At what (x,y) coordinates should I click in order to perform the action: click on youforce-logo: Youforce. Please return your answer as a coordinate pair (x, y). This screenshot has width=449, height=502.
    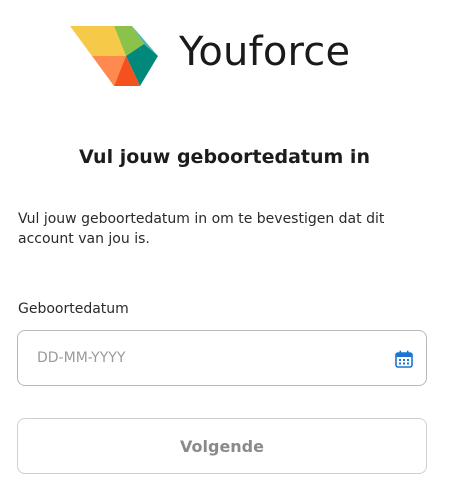
    Looking at the image, I should click on (225, 55).